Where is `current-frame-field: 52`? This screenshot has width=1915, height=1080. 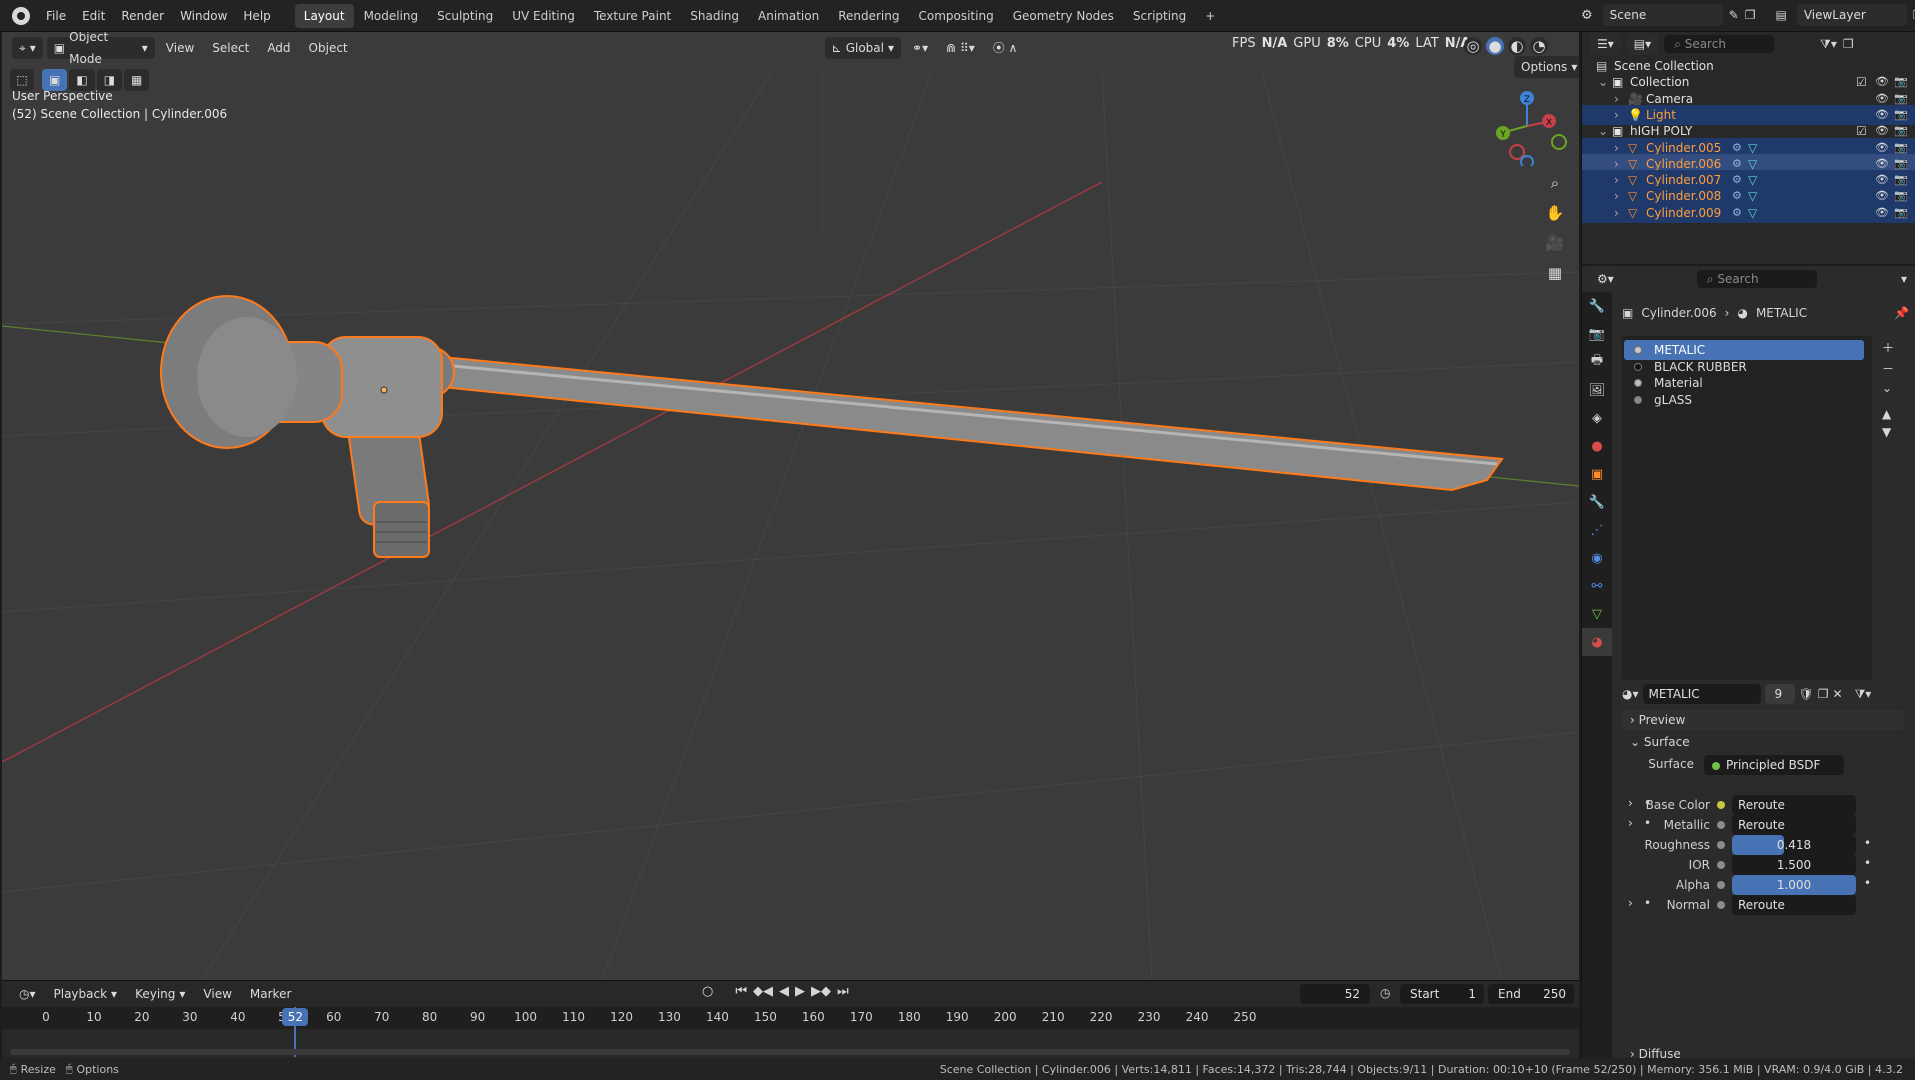 current-frame-field: 52 is located at coordinates (1335, 994).